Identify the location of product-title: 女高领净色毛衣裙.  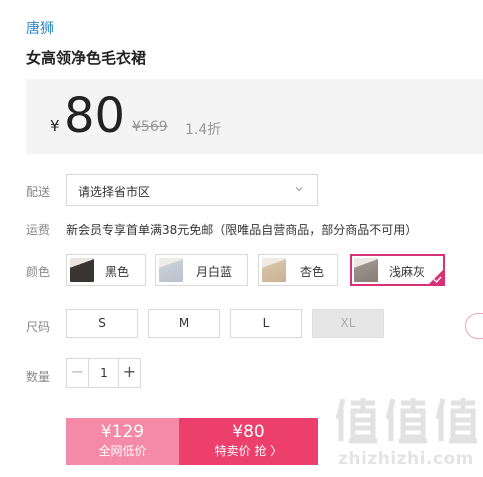
(86, 58).